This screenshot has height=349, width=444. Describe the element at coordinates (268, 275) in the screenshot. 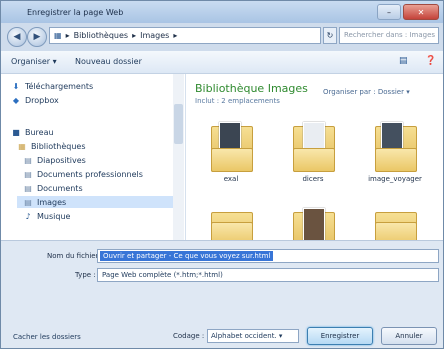

I see `filetype-select: Page Web complète (*.htm;*.html)` at that location.